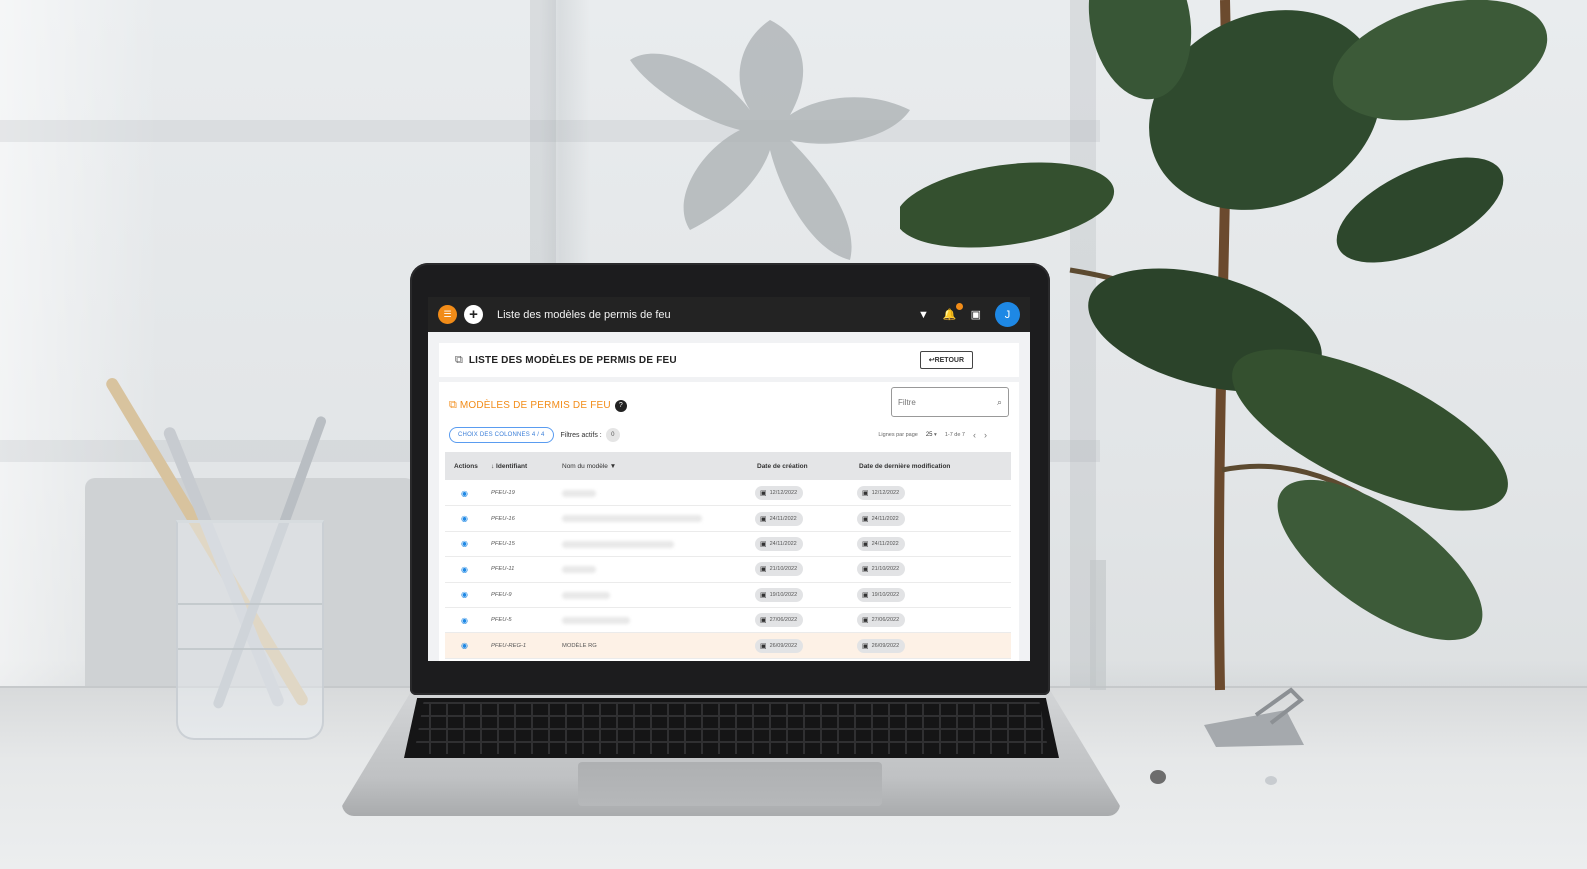  I want to click on column-header-name: Nom du modèle ▼, so click(589, 466).